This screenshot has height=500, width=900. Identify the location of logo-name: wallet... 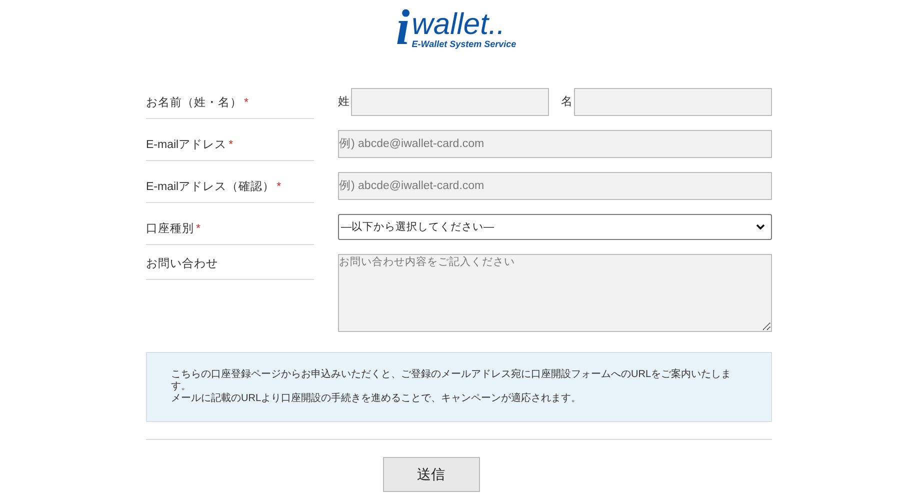
(459, 25).